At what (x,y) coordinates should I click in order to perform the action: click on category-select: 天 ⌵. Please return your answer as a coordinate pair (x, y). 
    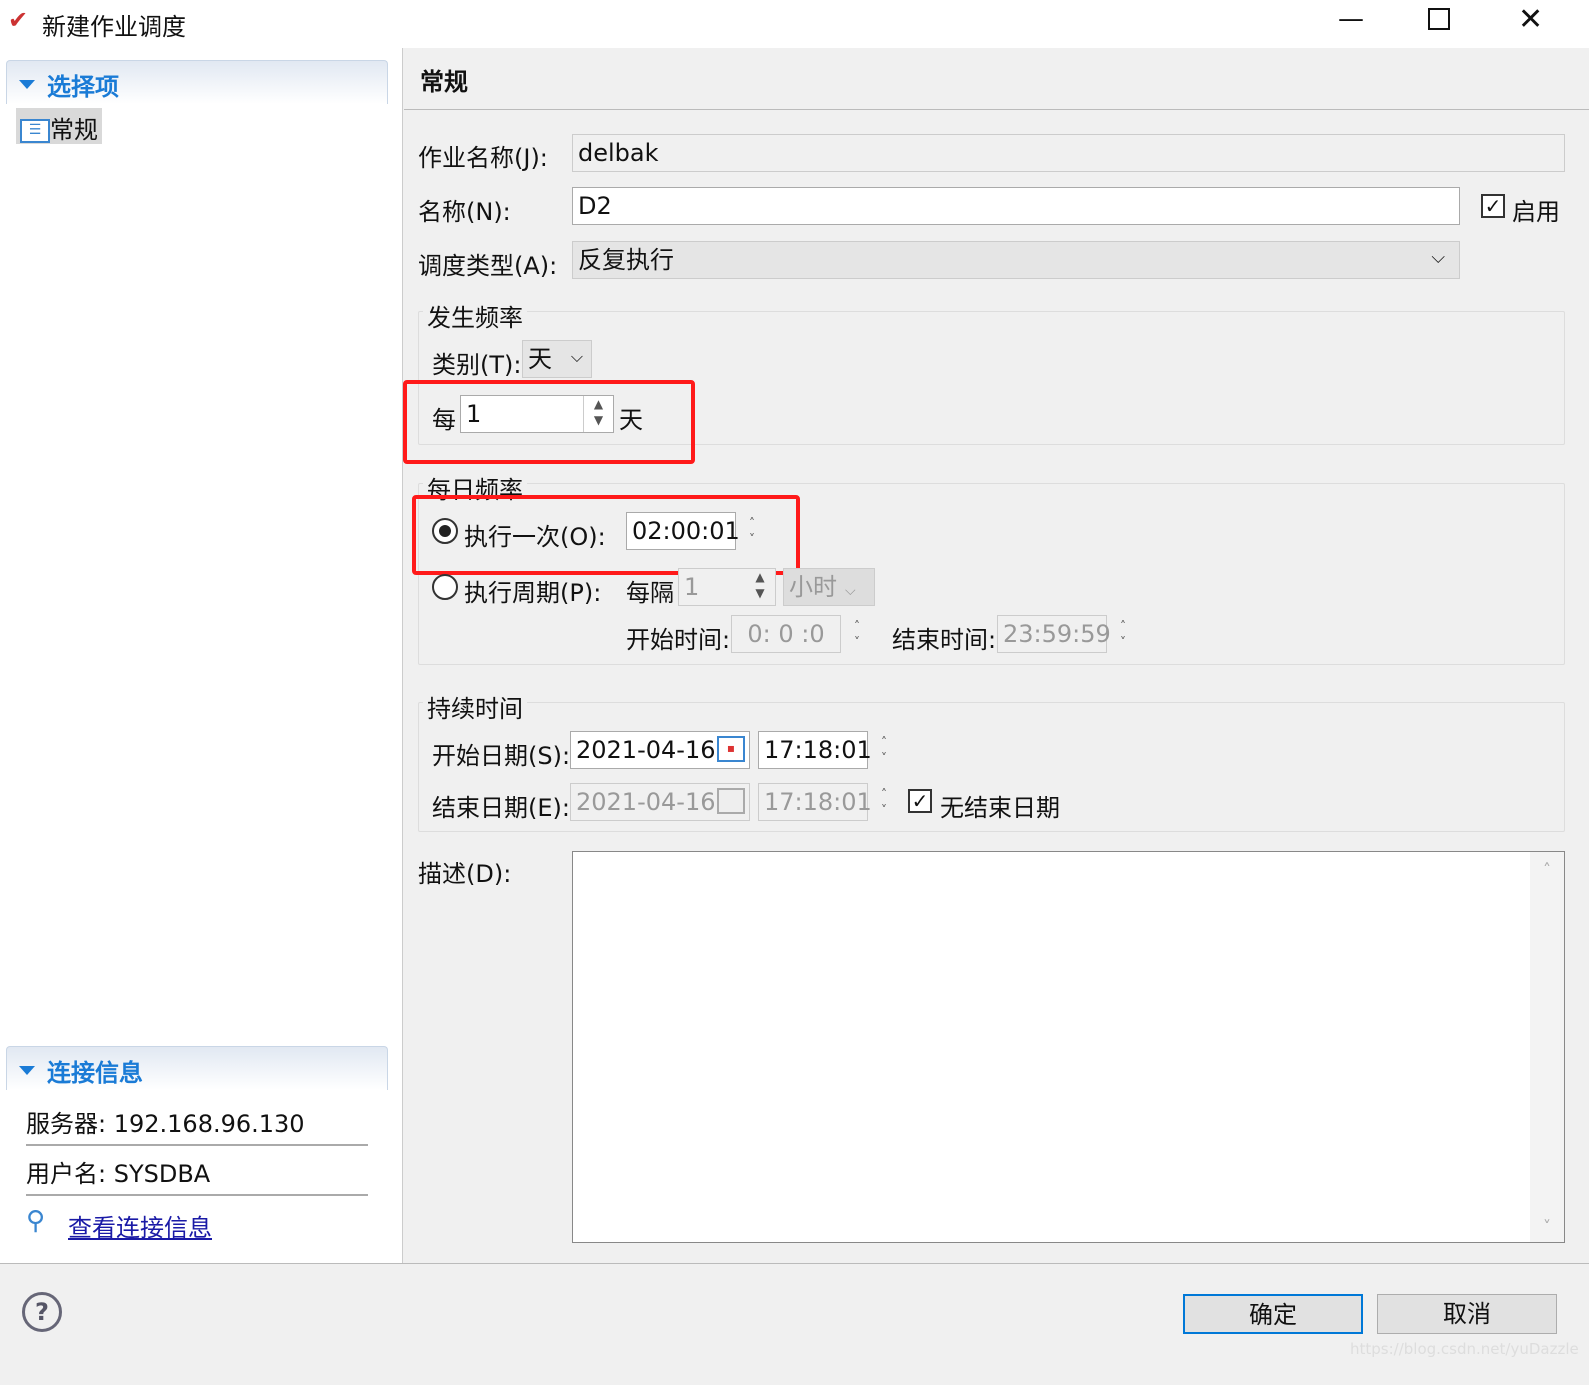
    Looking at the image, I should click on (557, 359).